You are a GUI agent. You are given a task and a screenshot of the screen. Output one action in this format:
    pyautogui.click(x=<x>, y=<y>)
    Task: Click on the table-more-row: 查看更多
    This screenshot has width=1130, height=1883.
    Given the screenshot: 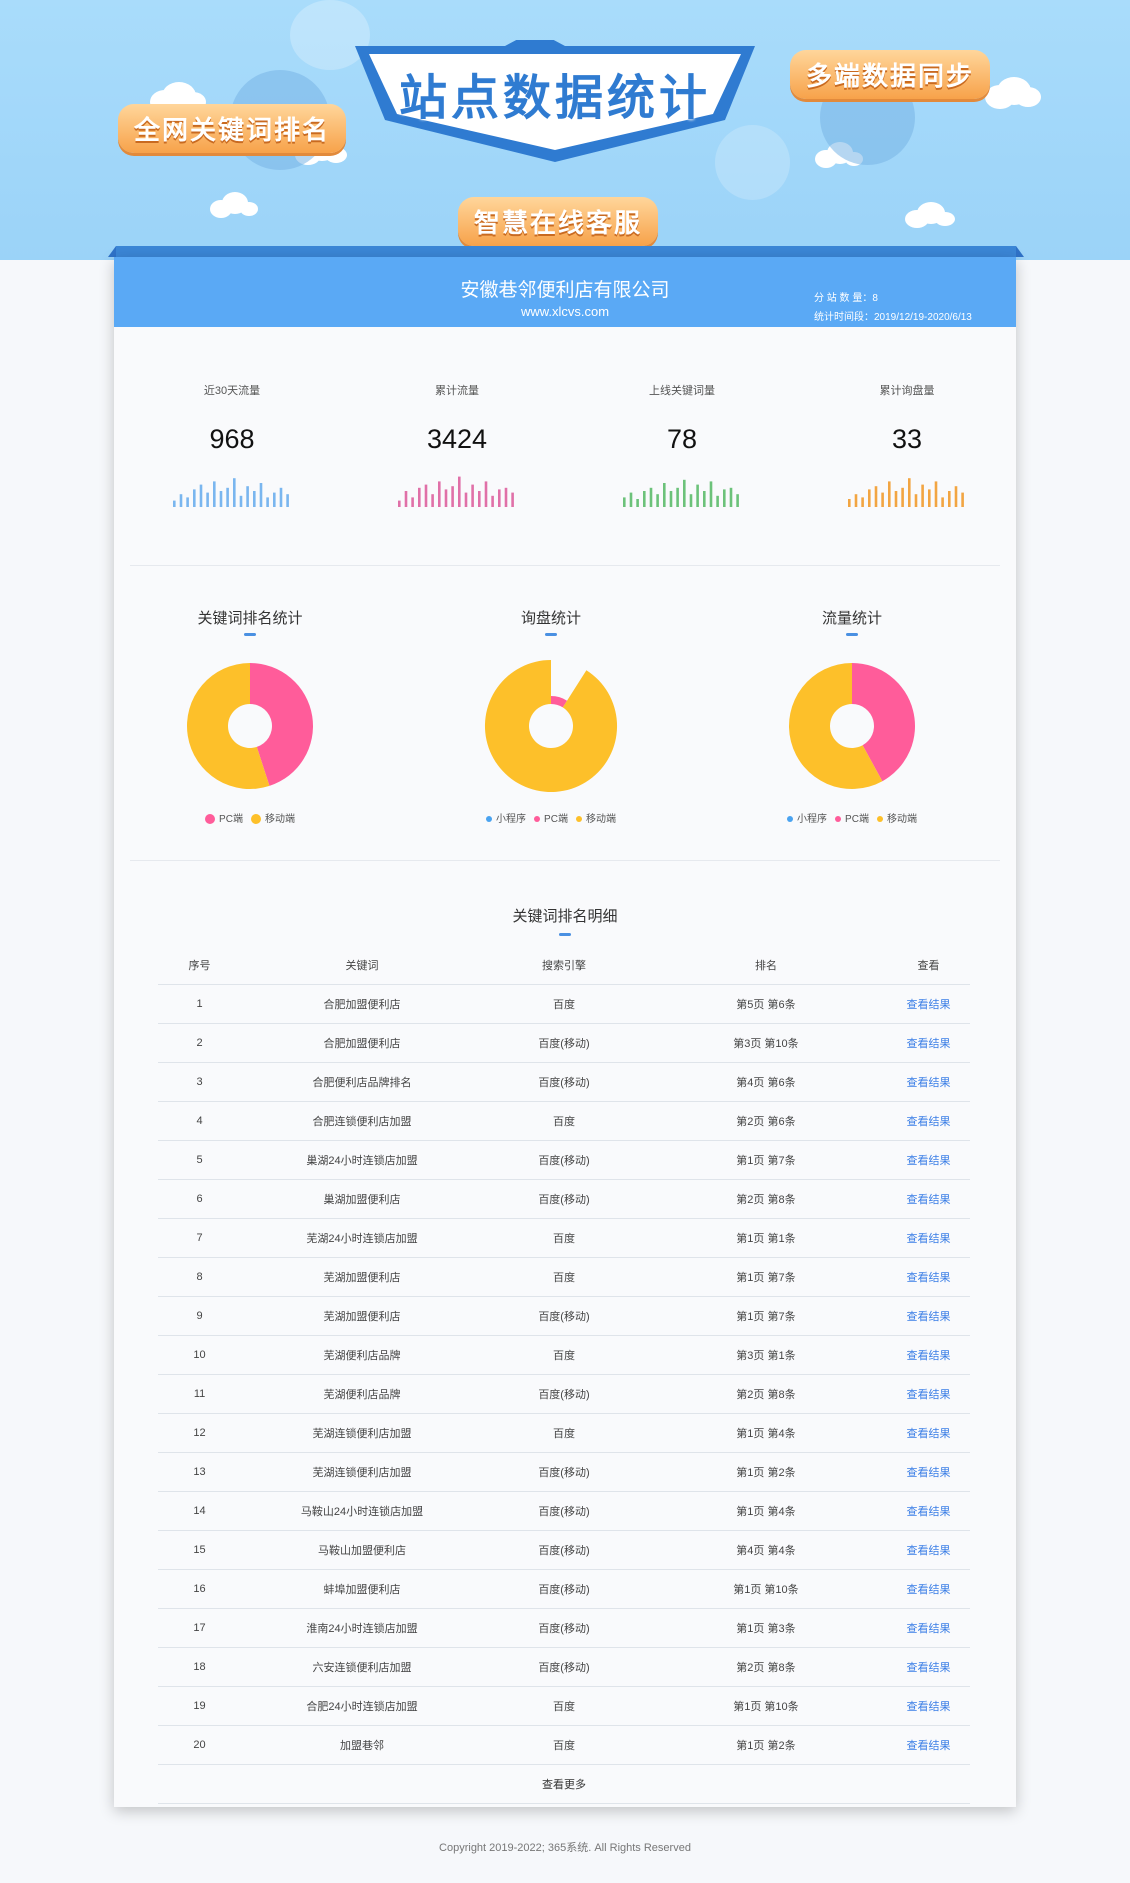 What is the action you would take?
    pyautogui.click(x=564, y=1784)
    